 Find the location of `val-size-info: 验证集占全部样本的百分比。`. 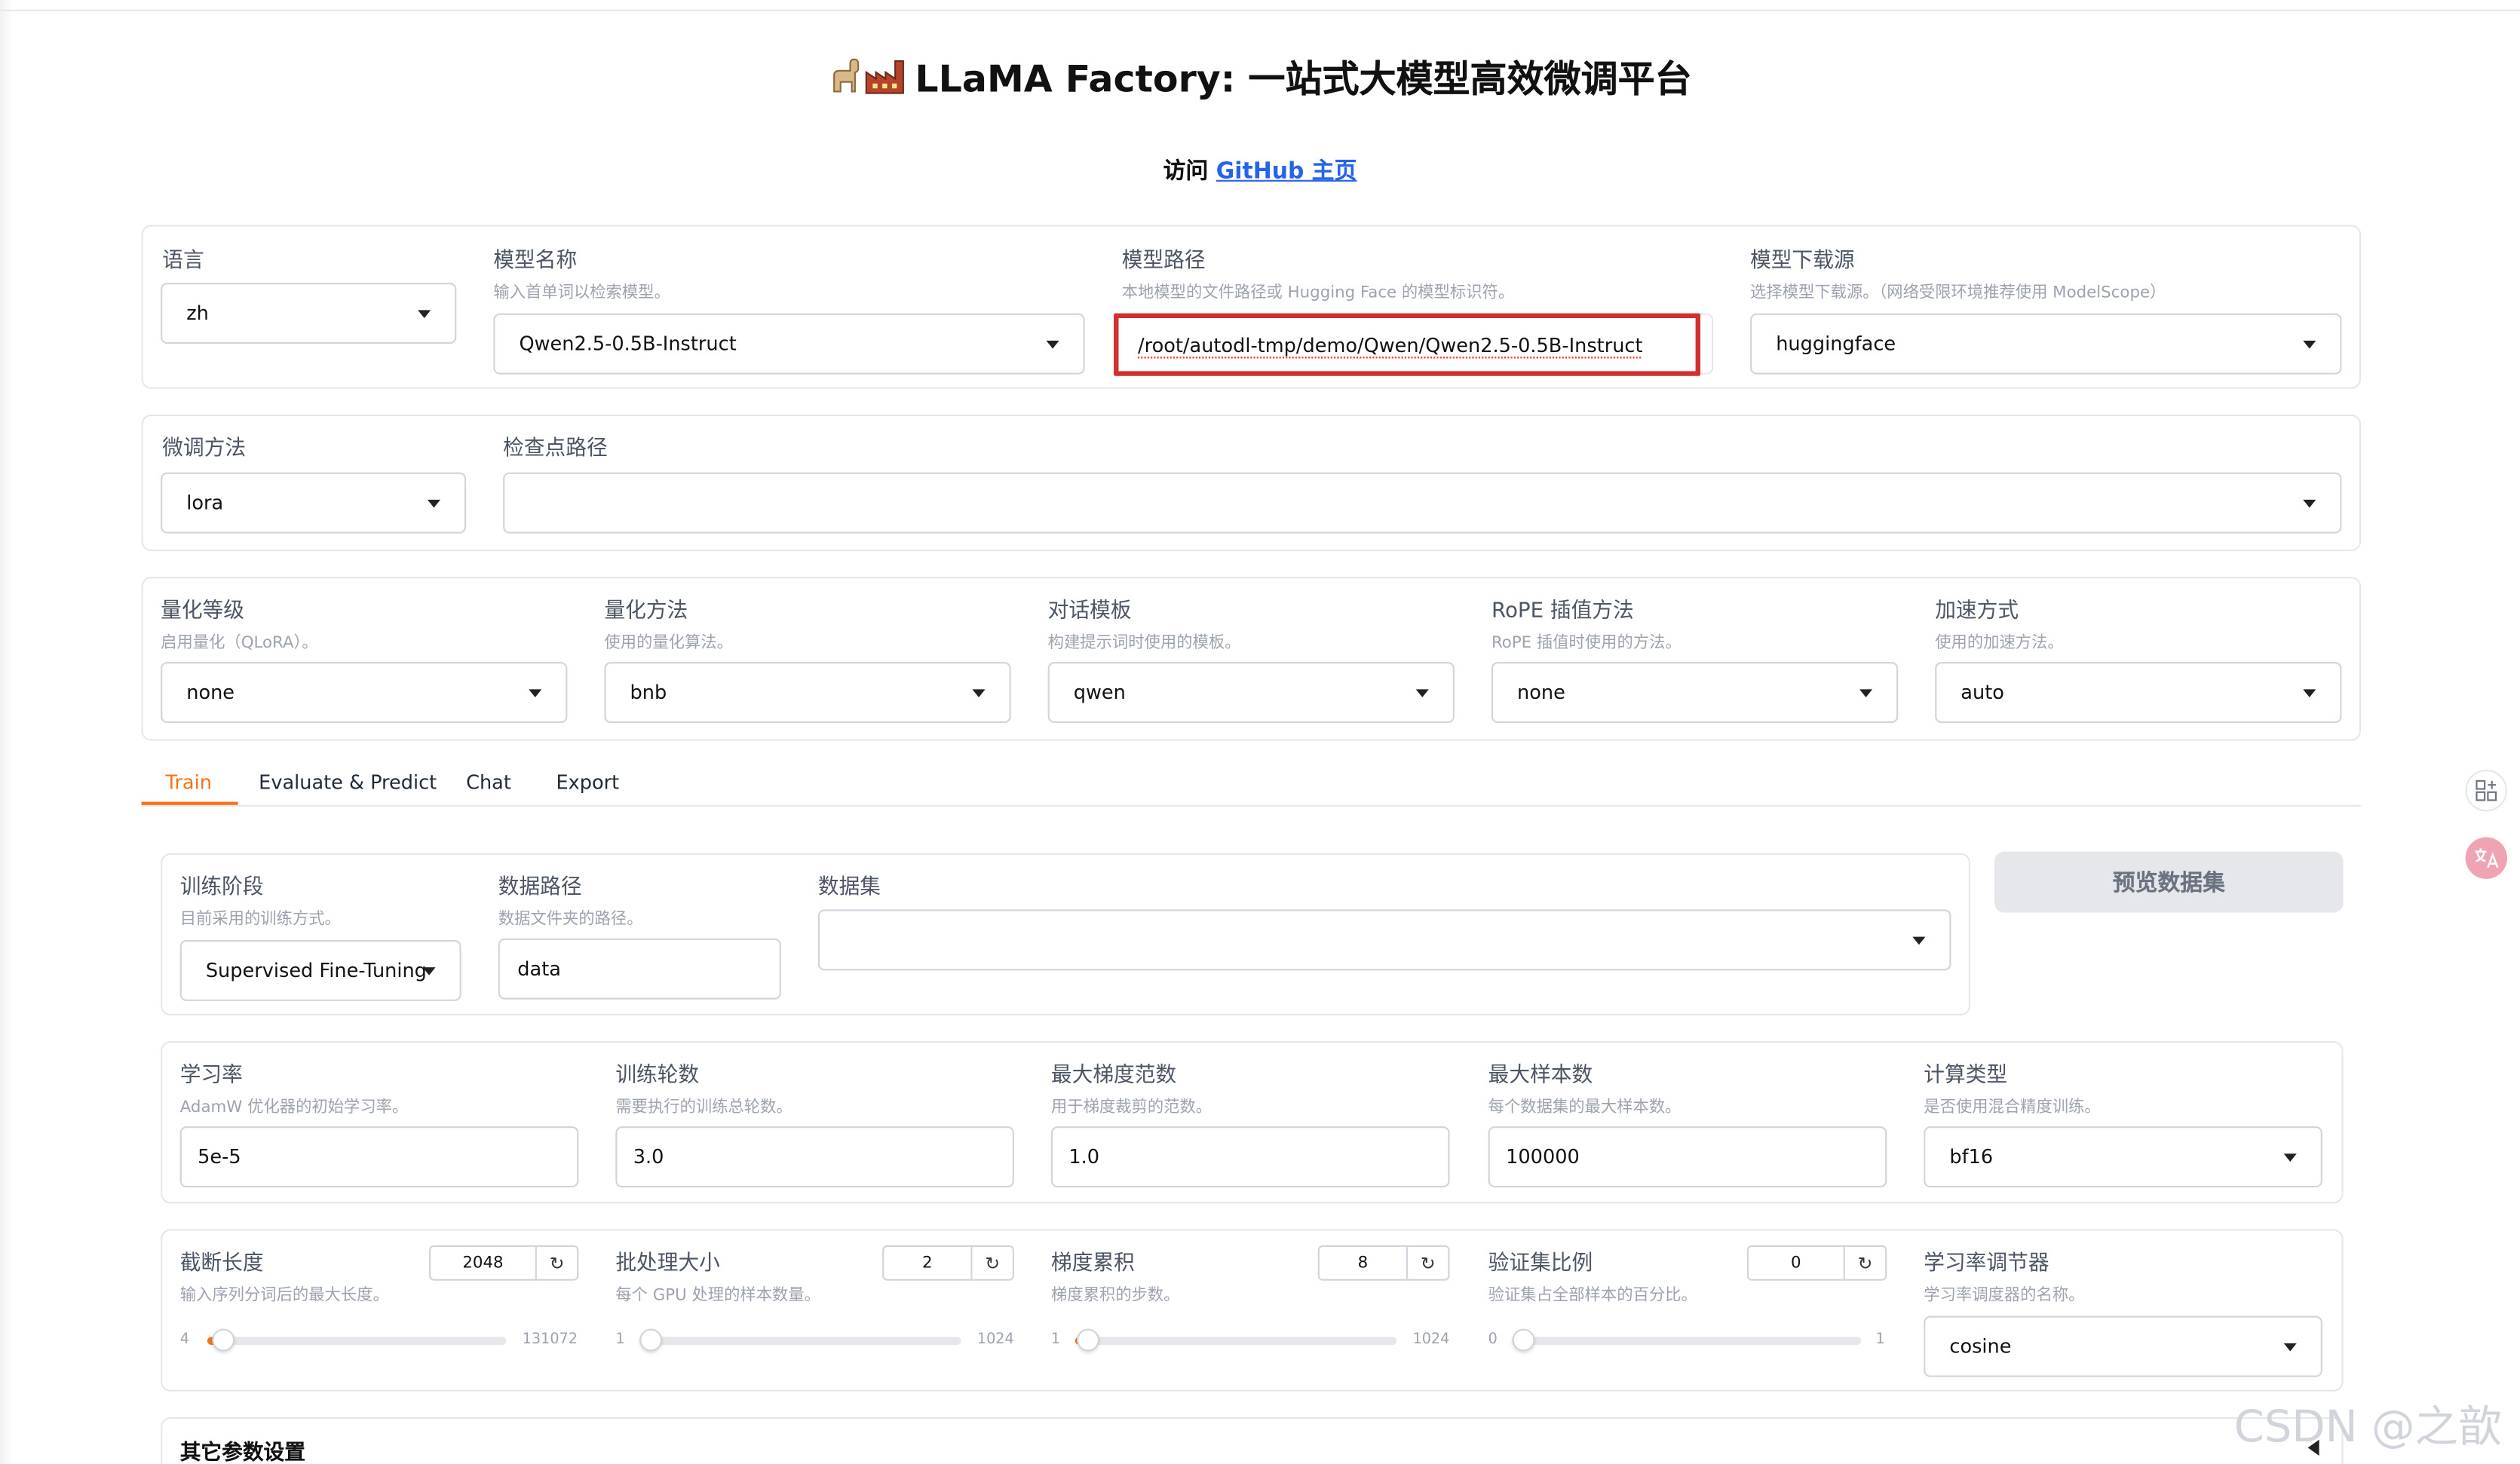

val-size-info: 验证集占全部样本的百分比。 is located at coordinates (1592, 1296).